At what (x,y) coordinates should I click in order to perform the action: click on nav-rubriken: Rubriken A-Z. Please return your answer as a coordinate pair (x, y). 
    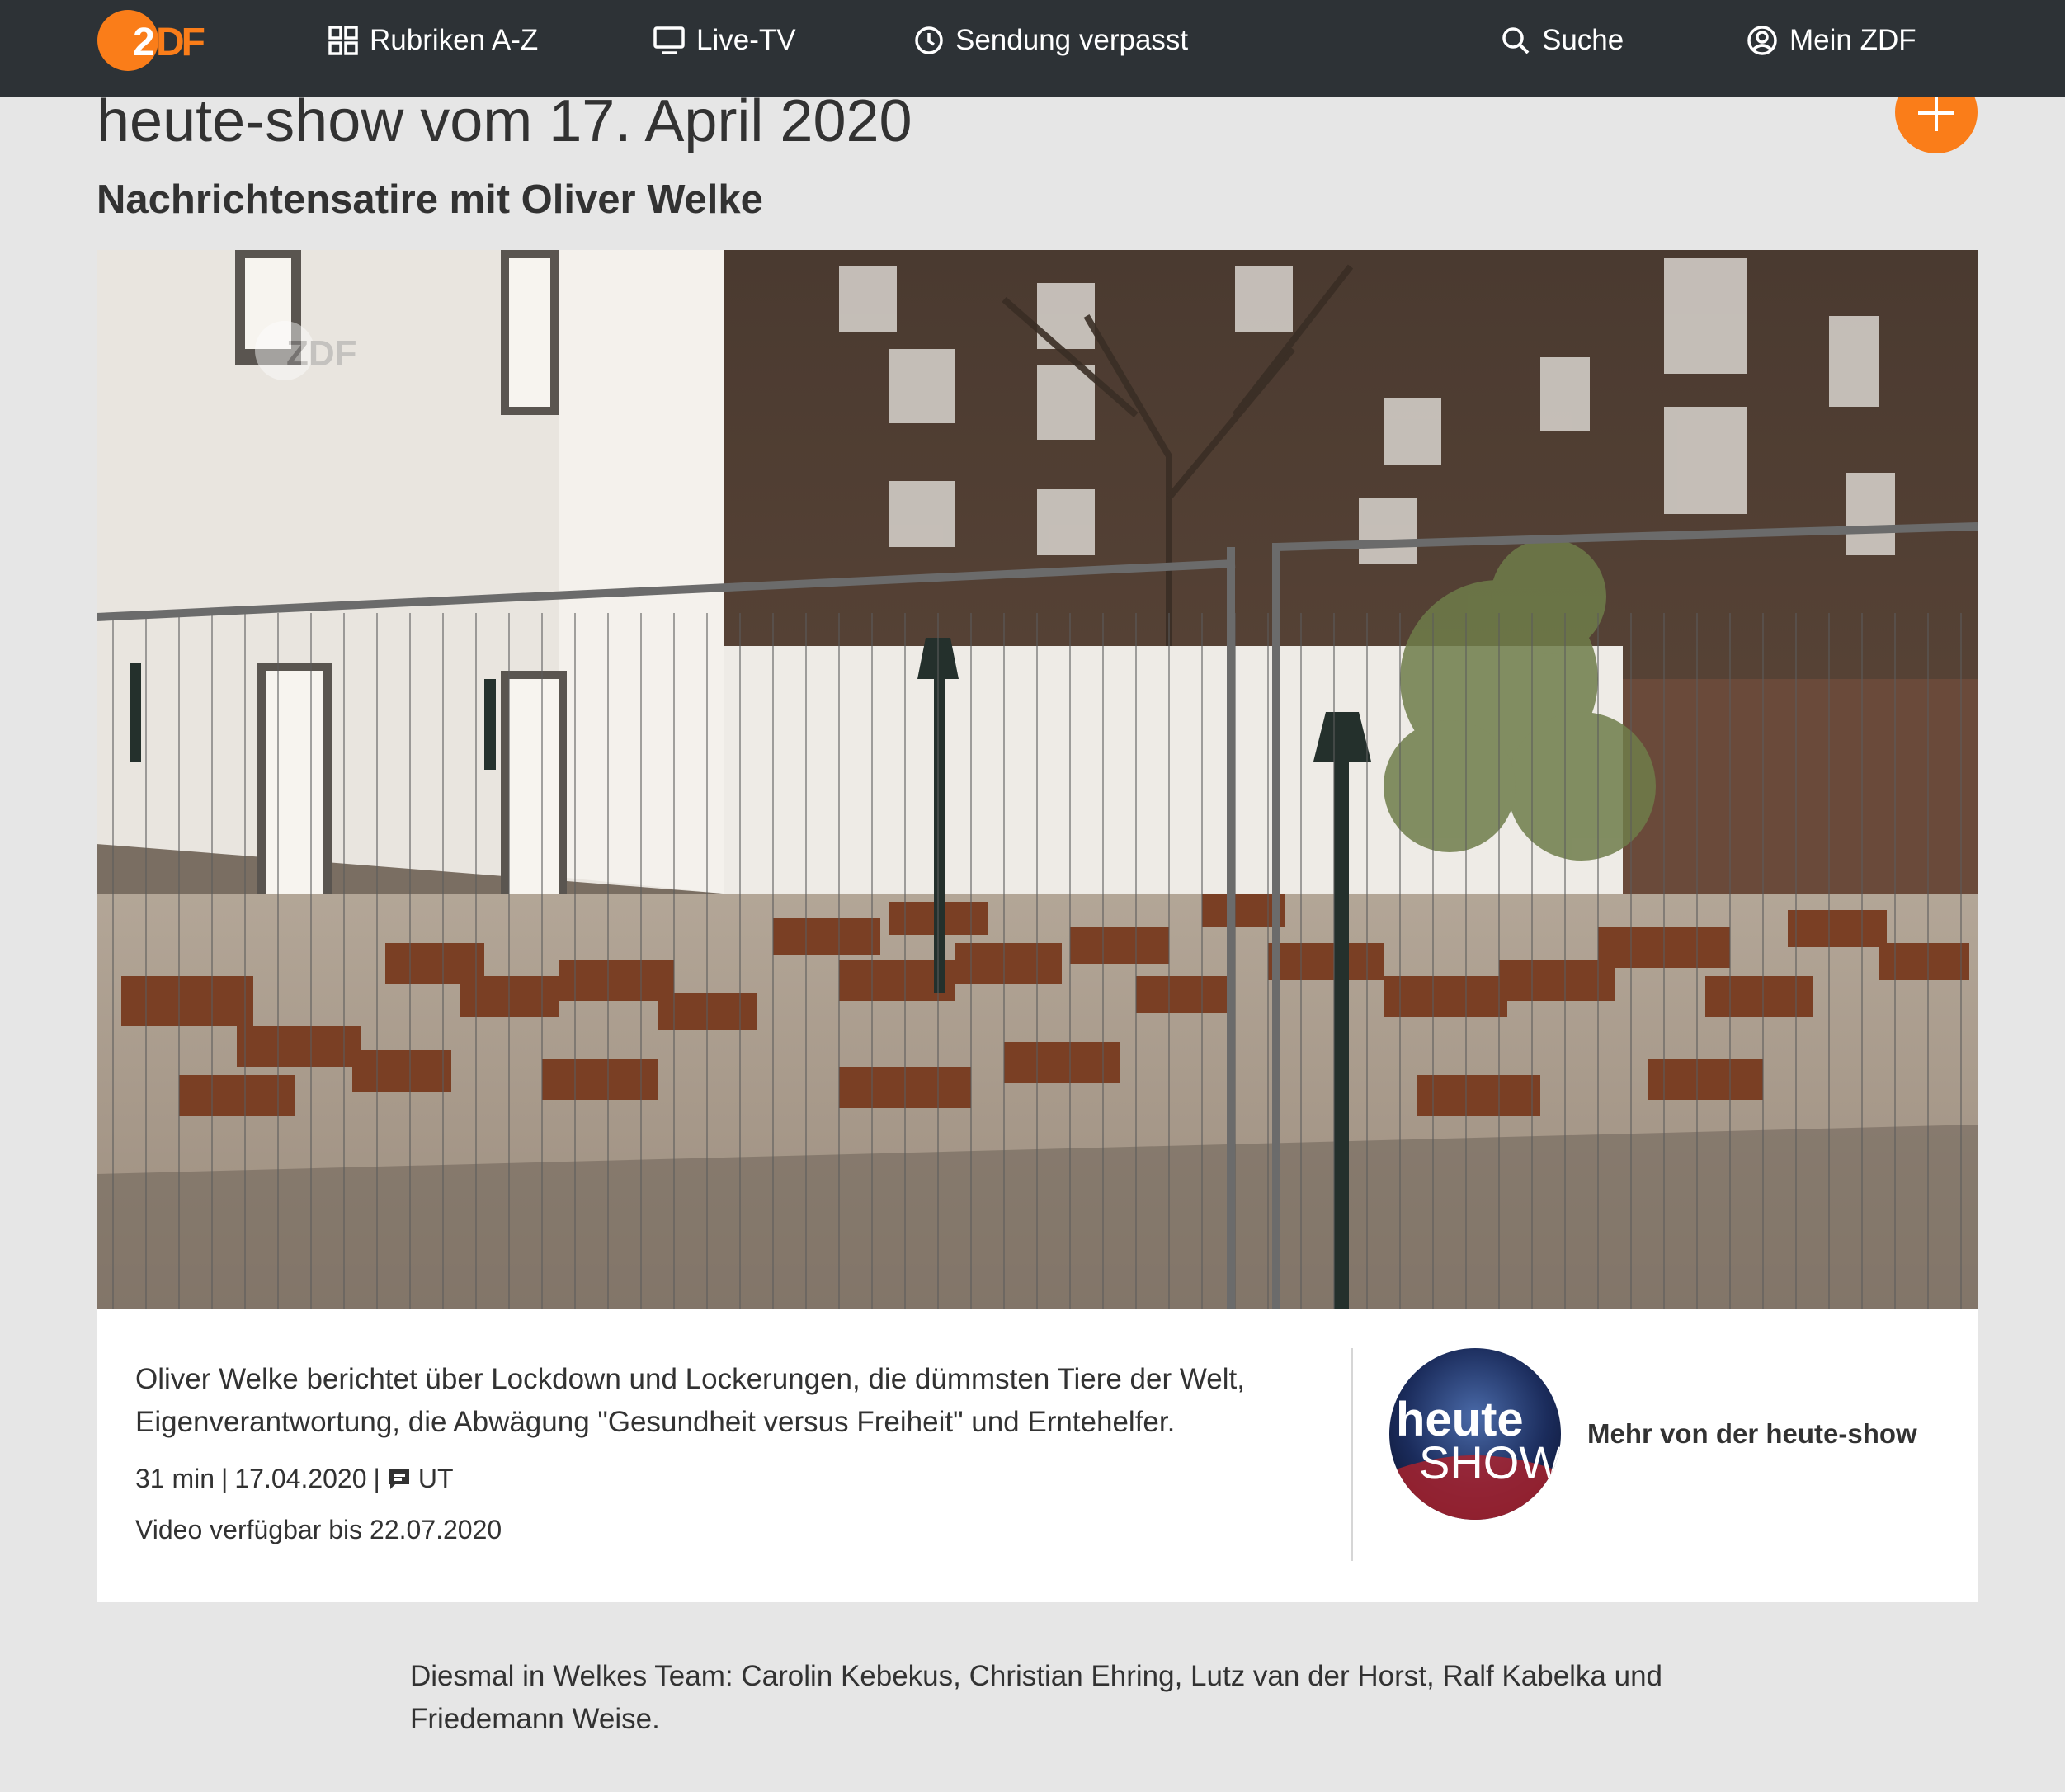
    Looking at the image, I should click on (433, 40).